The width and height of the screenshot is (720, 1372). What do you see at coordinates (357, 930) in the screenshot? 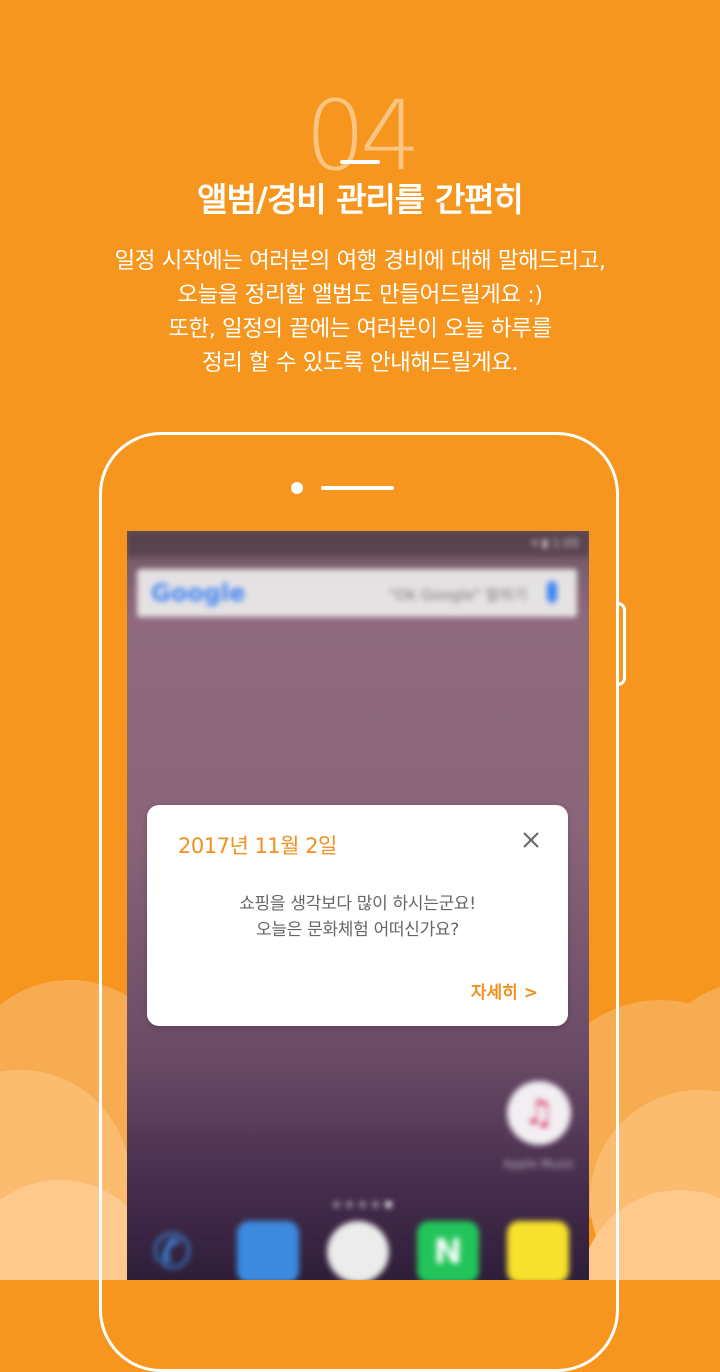
I see `card-message-line: 오늘은 문화체험 어떠신가요?` at bounding box center [357, 930].